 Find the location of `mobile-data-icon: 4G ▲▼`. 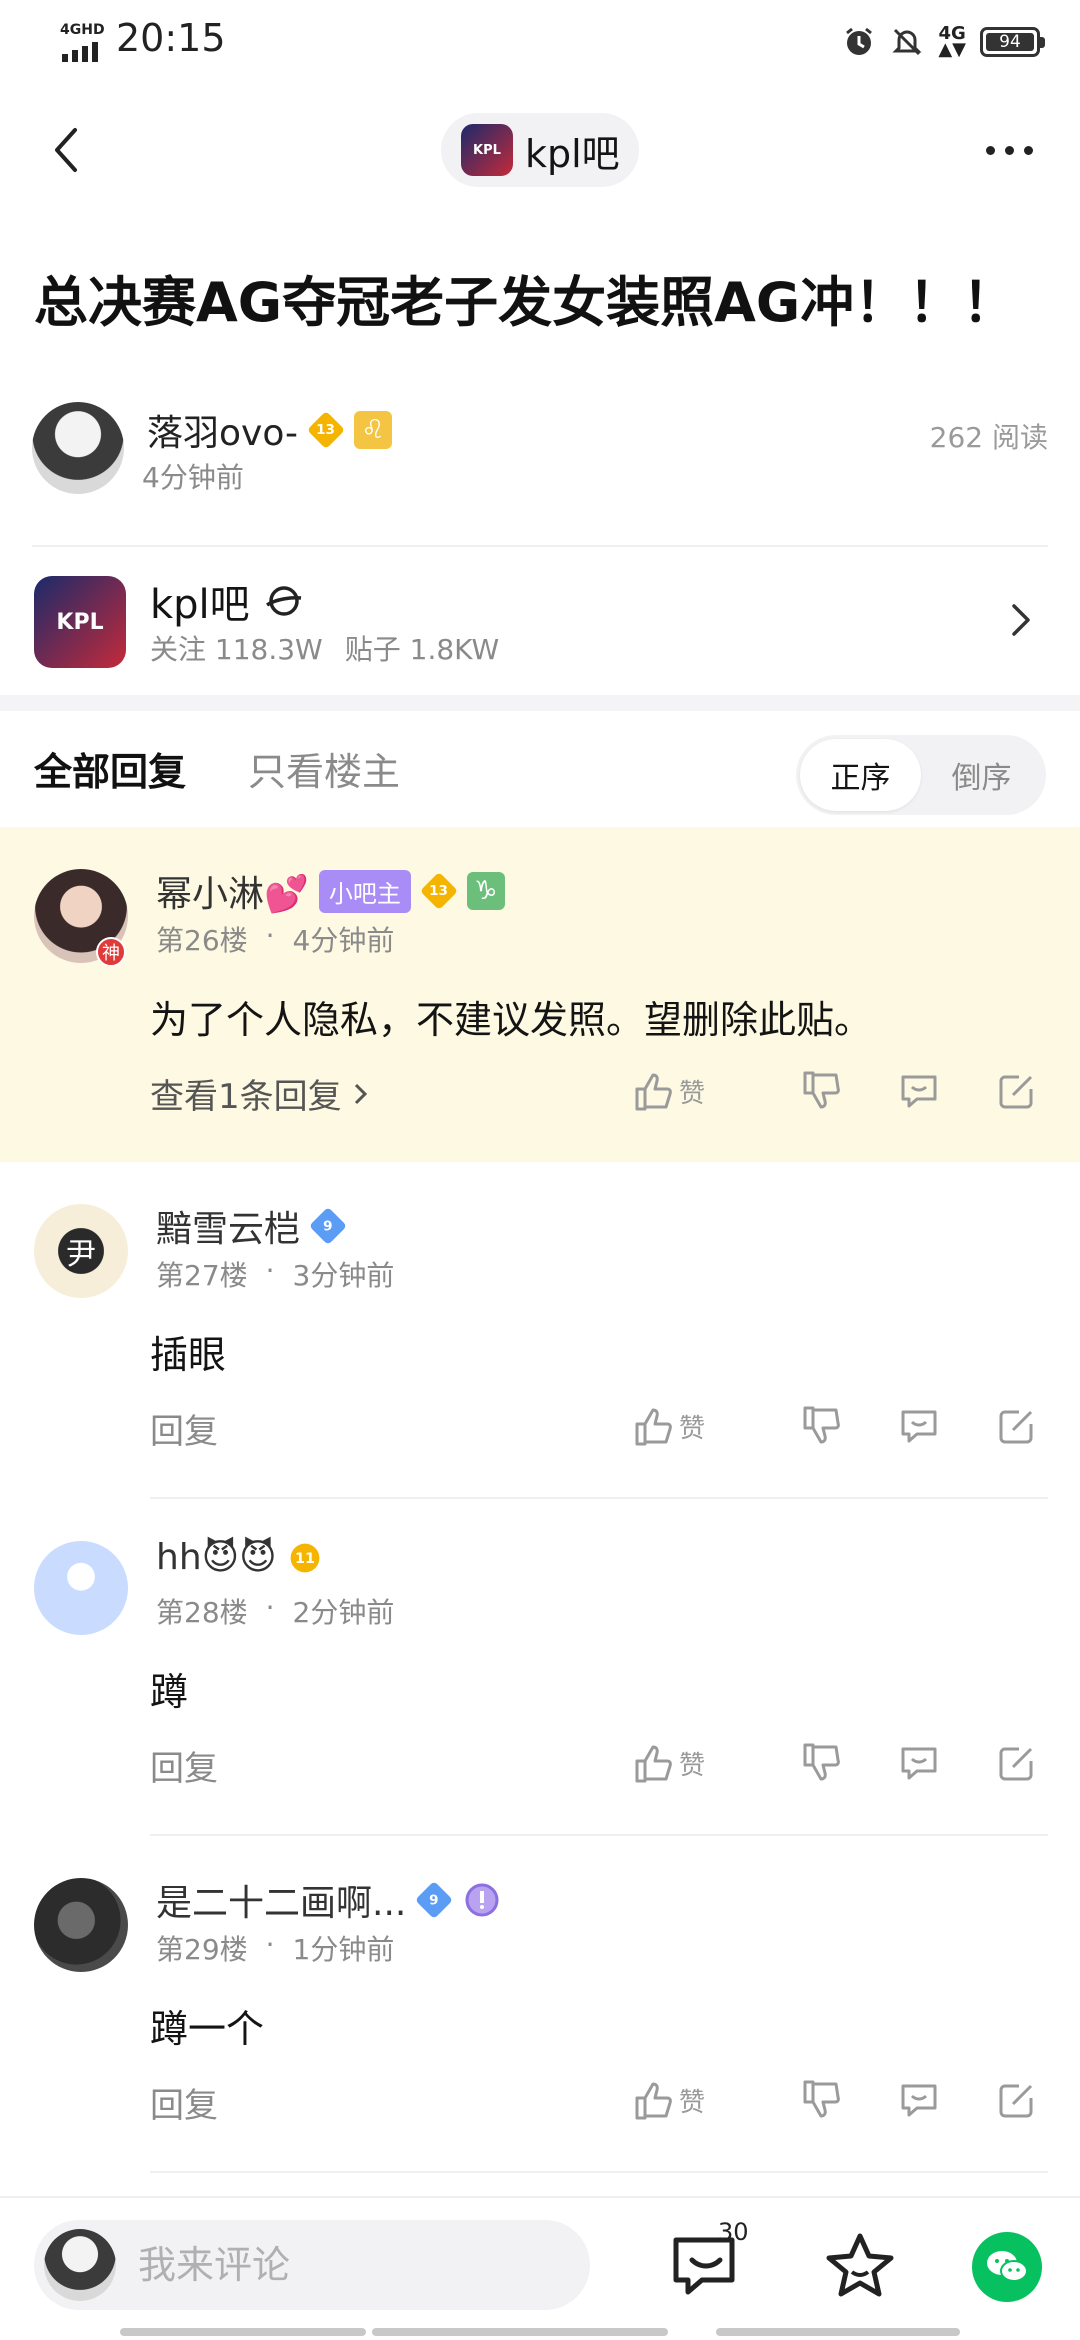

mobile-data-icon: 4G ▲▼ is located at coordinates (952, 41).